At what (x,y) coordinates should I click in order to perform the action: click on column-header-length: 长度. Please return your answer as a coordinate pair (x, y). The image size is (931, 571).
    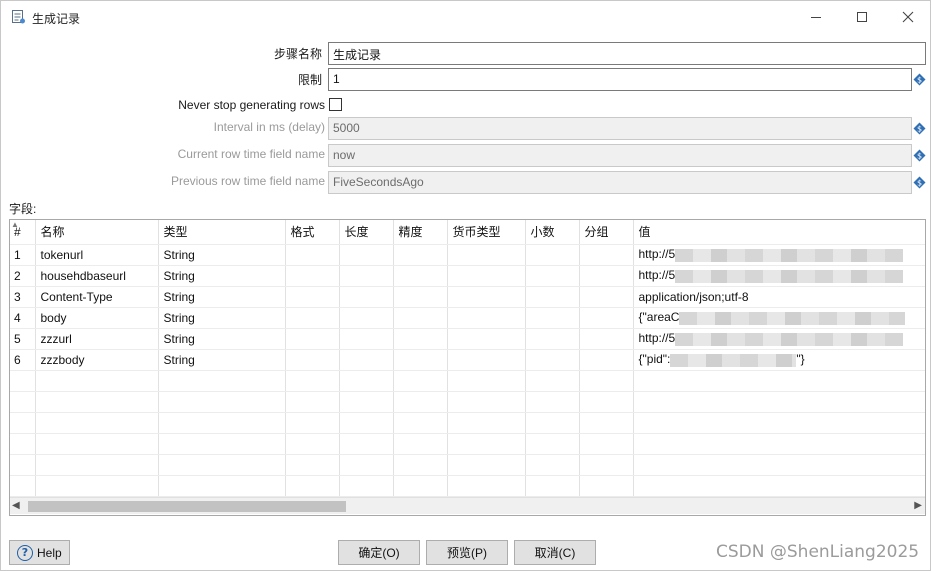
    Looking at the image, I should click on (366, 232).